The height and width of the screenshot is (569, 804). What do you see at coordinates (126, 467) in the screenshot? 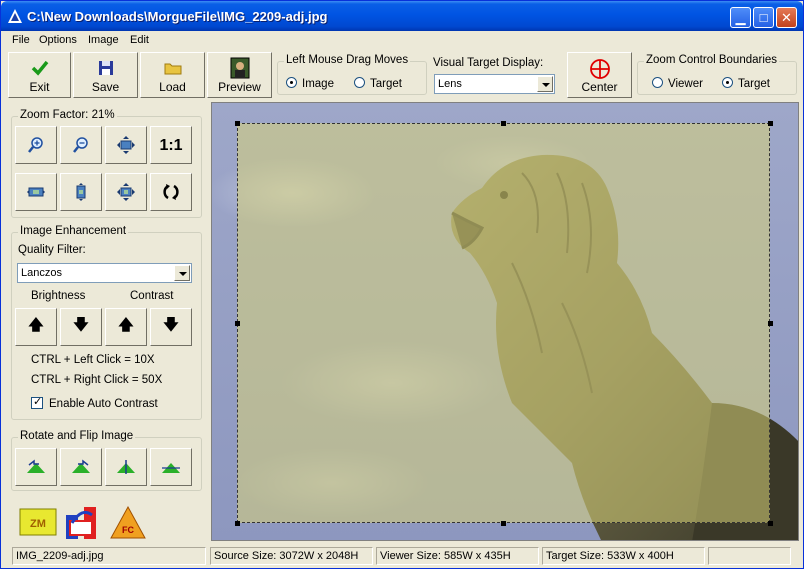
I see `flip-horizontal-button` at bounding box center [126, 467].